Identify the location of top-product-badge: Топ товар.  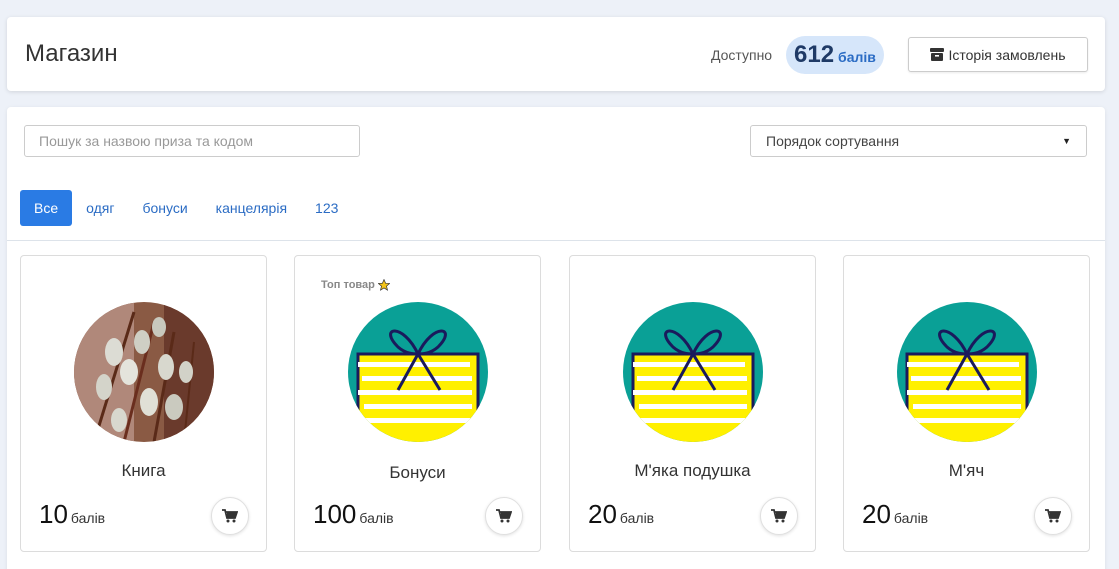
(355, 285).